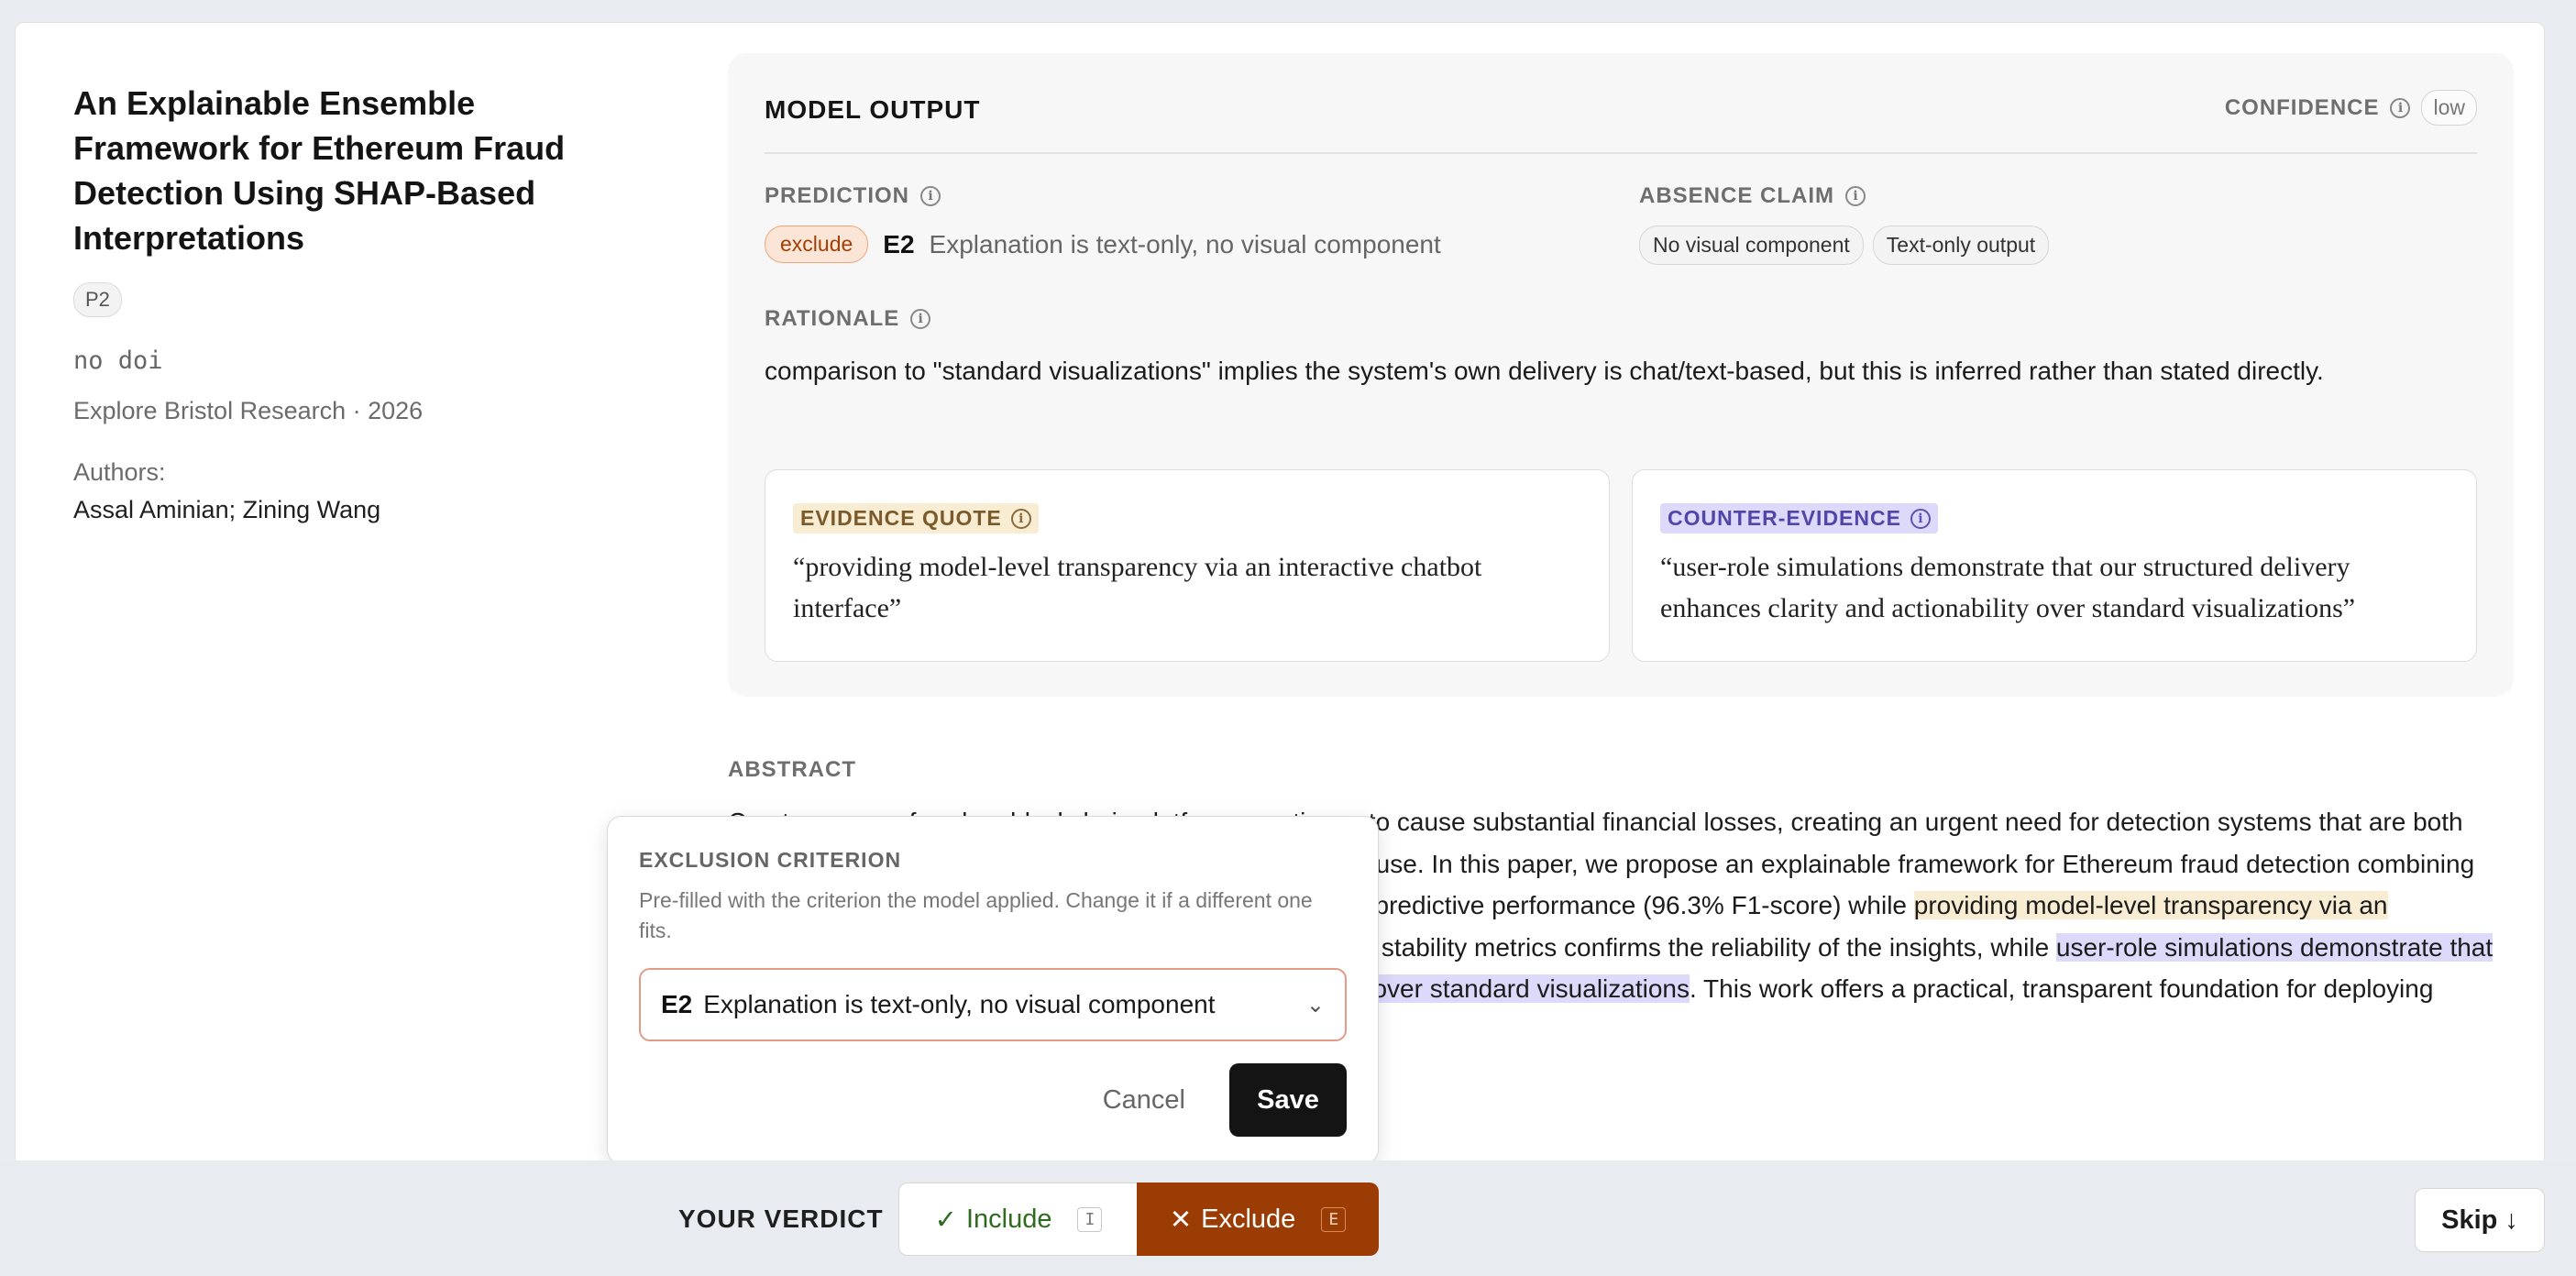 The height and width of the screenshot is (1276, 2576). What do you see at coordinates (1334, 1219) in the screenshot?
I see `exclude-shortcut: E` at bounding box center [1334, 1219].